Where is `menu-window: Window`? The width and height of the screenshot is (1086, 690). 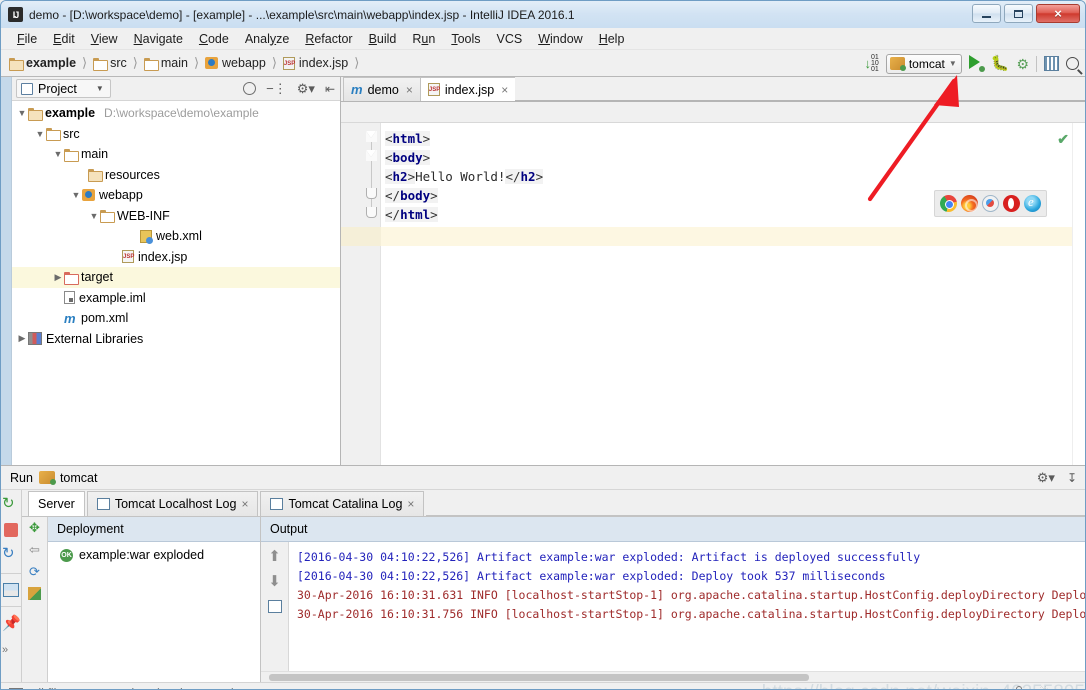 menu-window: Window is located at coordinates (560, 39).